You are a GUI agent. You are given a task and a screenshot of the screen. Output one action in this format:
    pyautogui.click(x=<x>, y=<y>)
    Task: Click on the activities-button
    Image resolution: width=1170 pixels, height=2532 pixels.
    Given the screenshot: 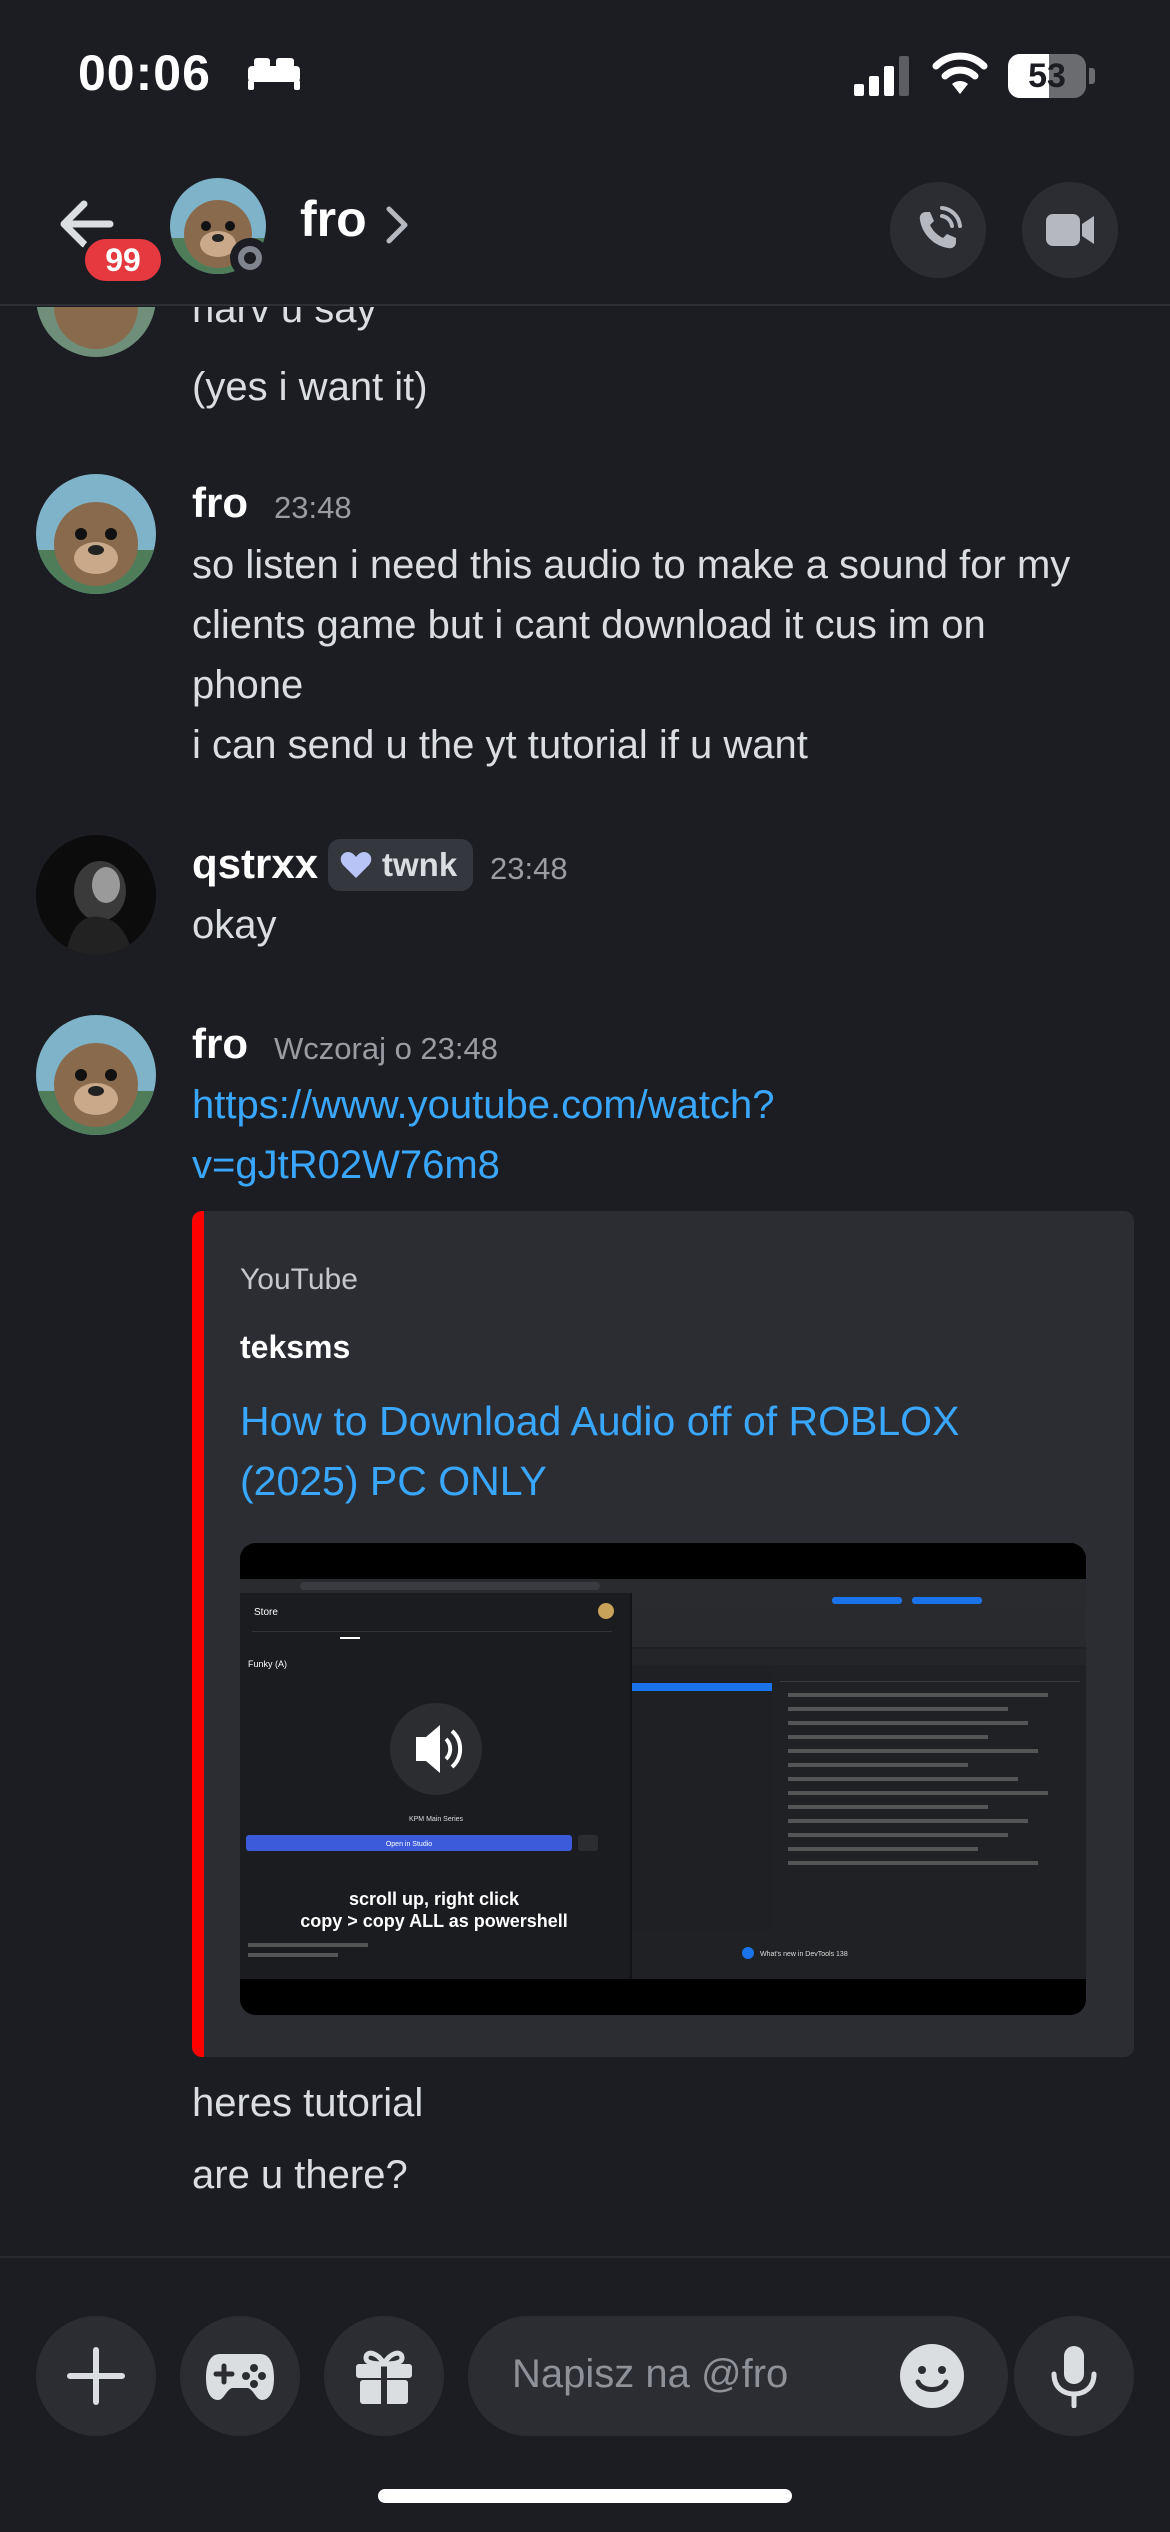 What is the action you would take?
    pyautogui.click(x=240, y=2376)
    